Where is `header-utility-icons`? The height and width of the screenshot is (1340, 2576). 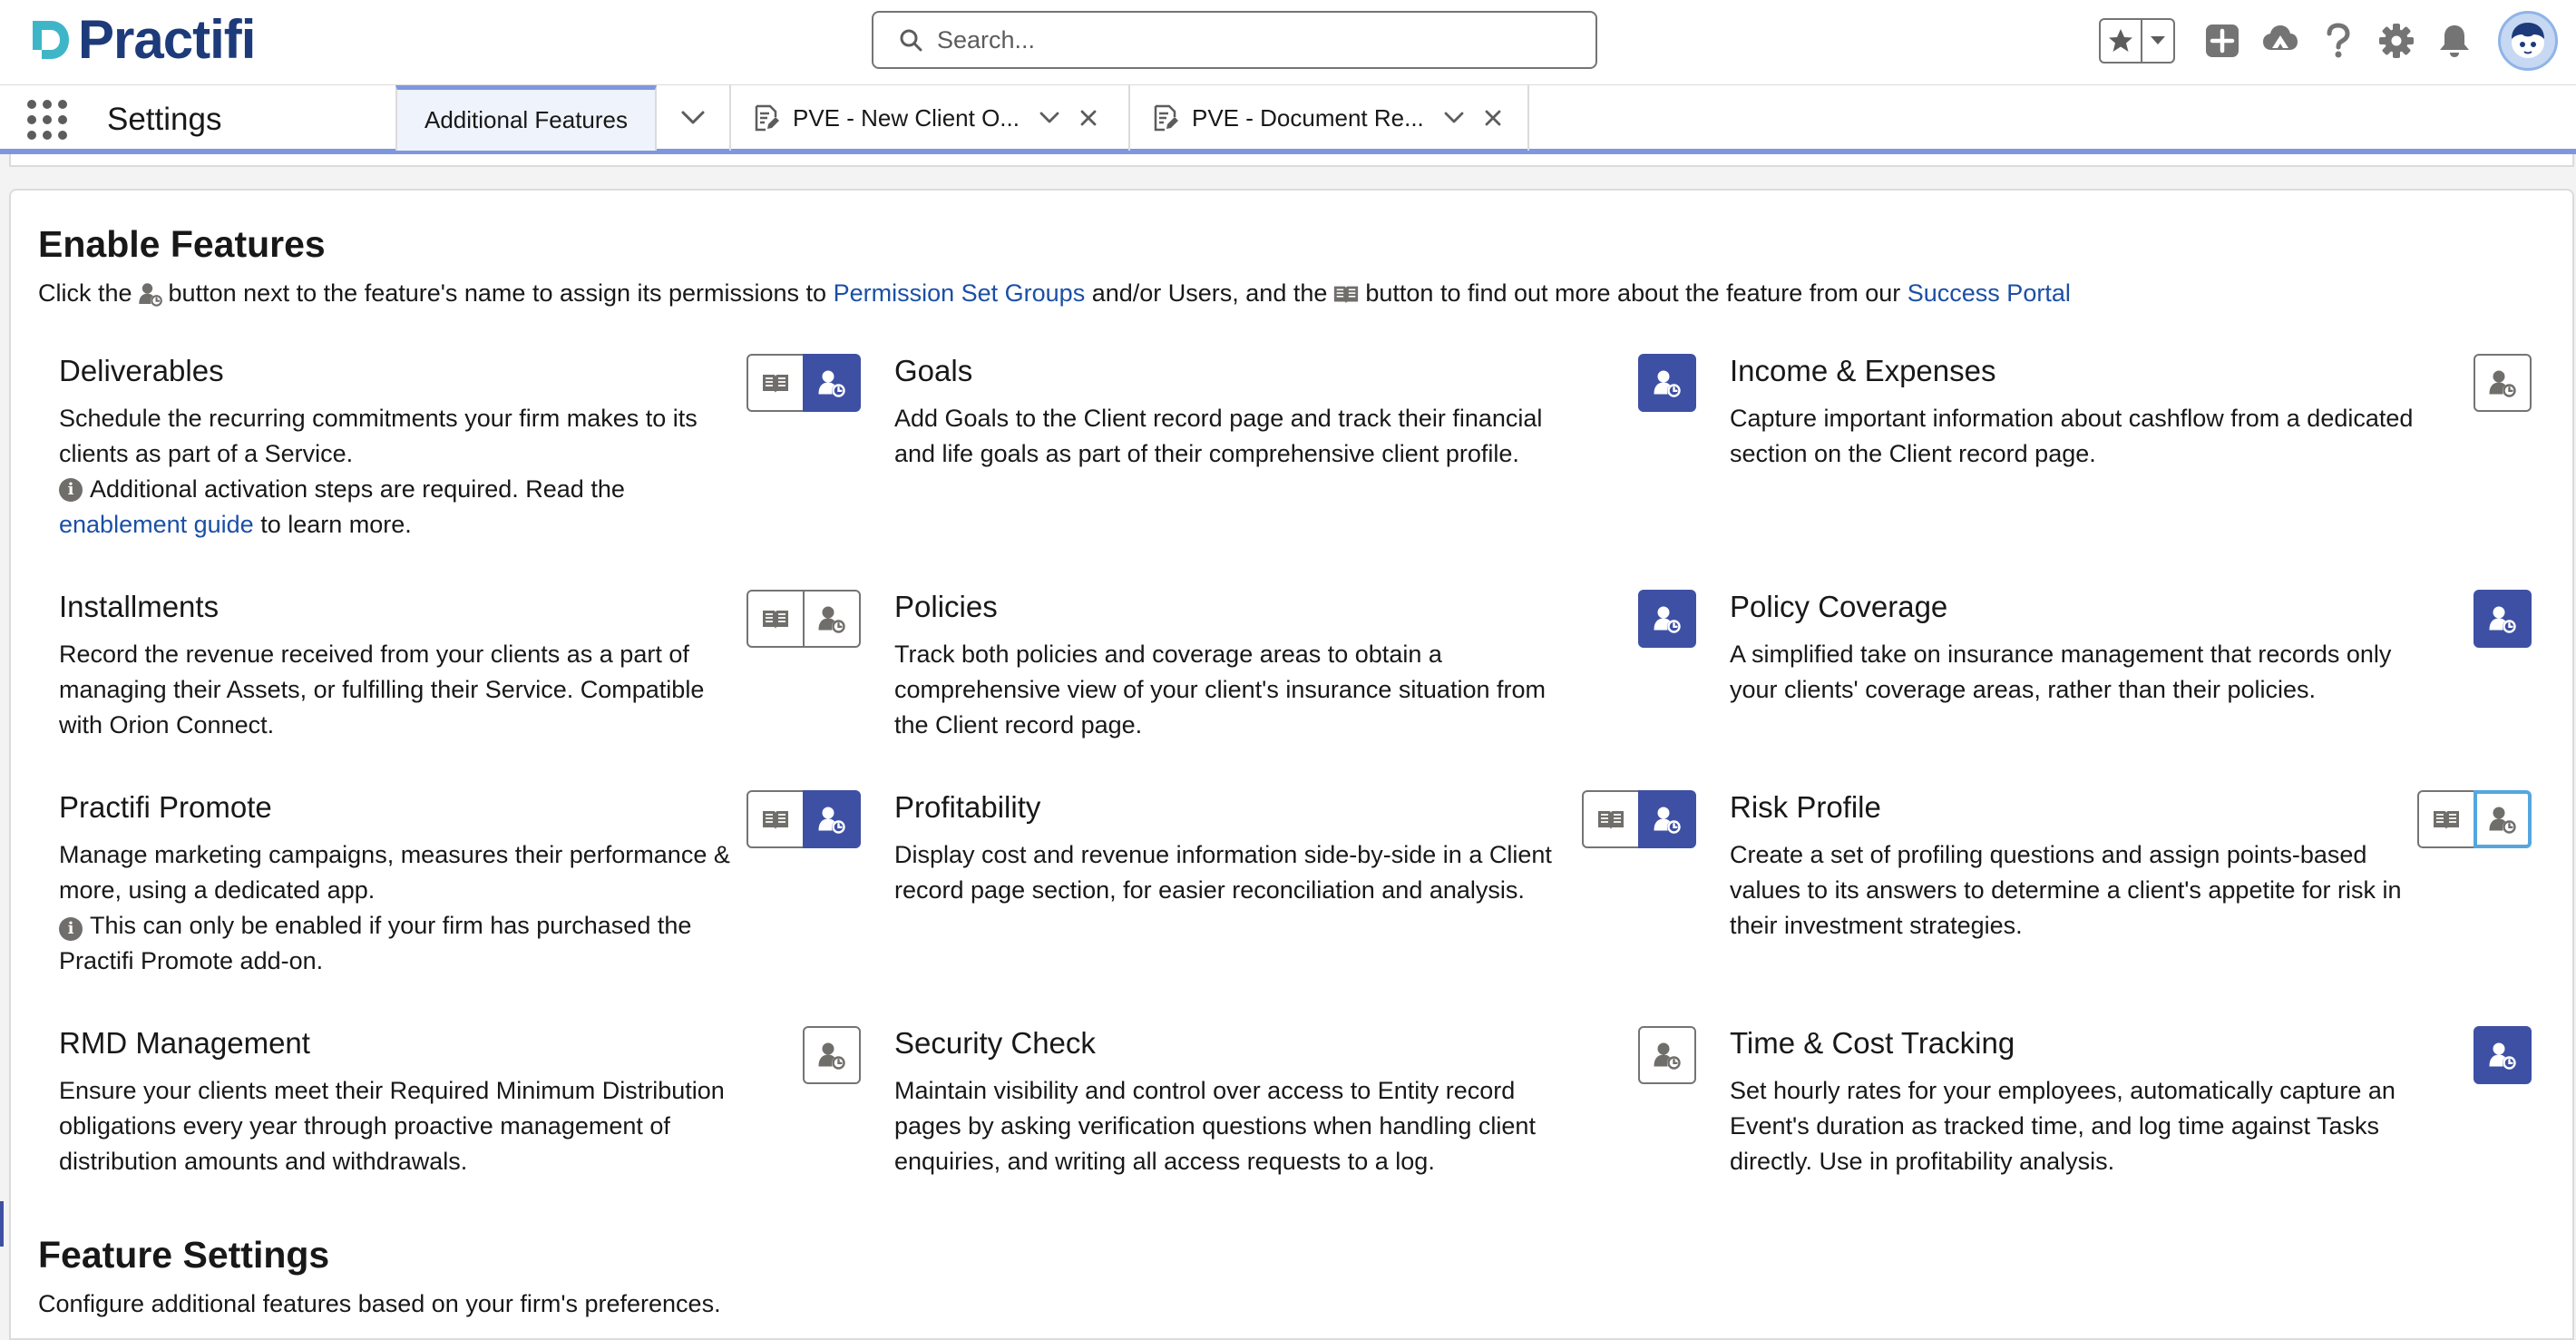
header-utility-icons is located at coordinates (2328, 41).